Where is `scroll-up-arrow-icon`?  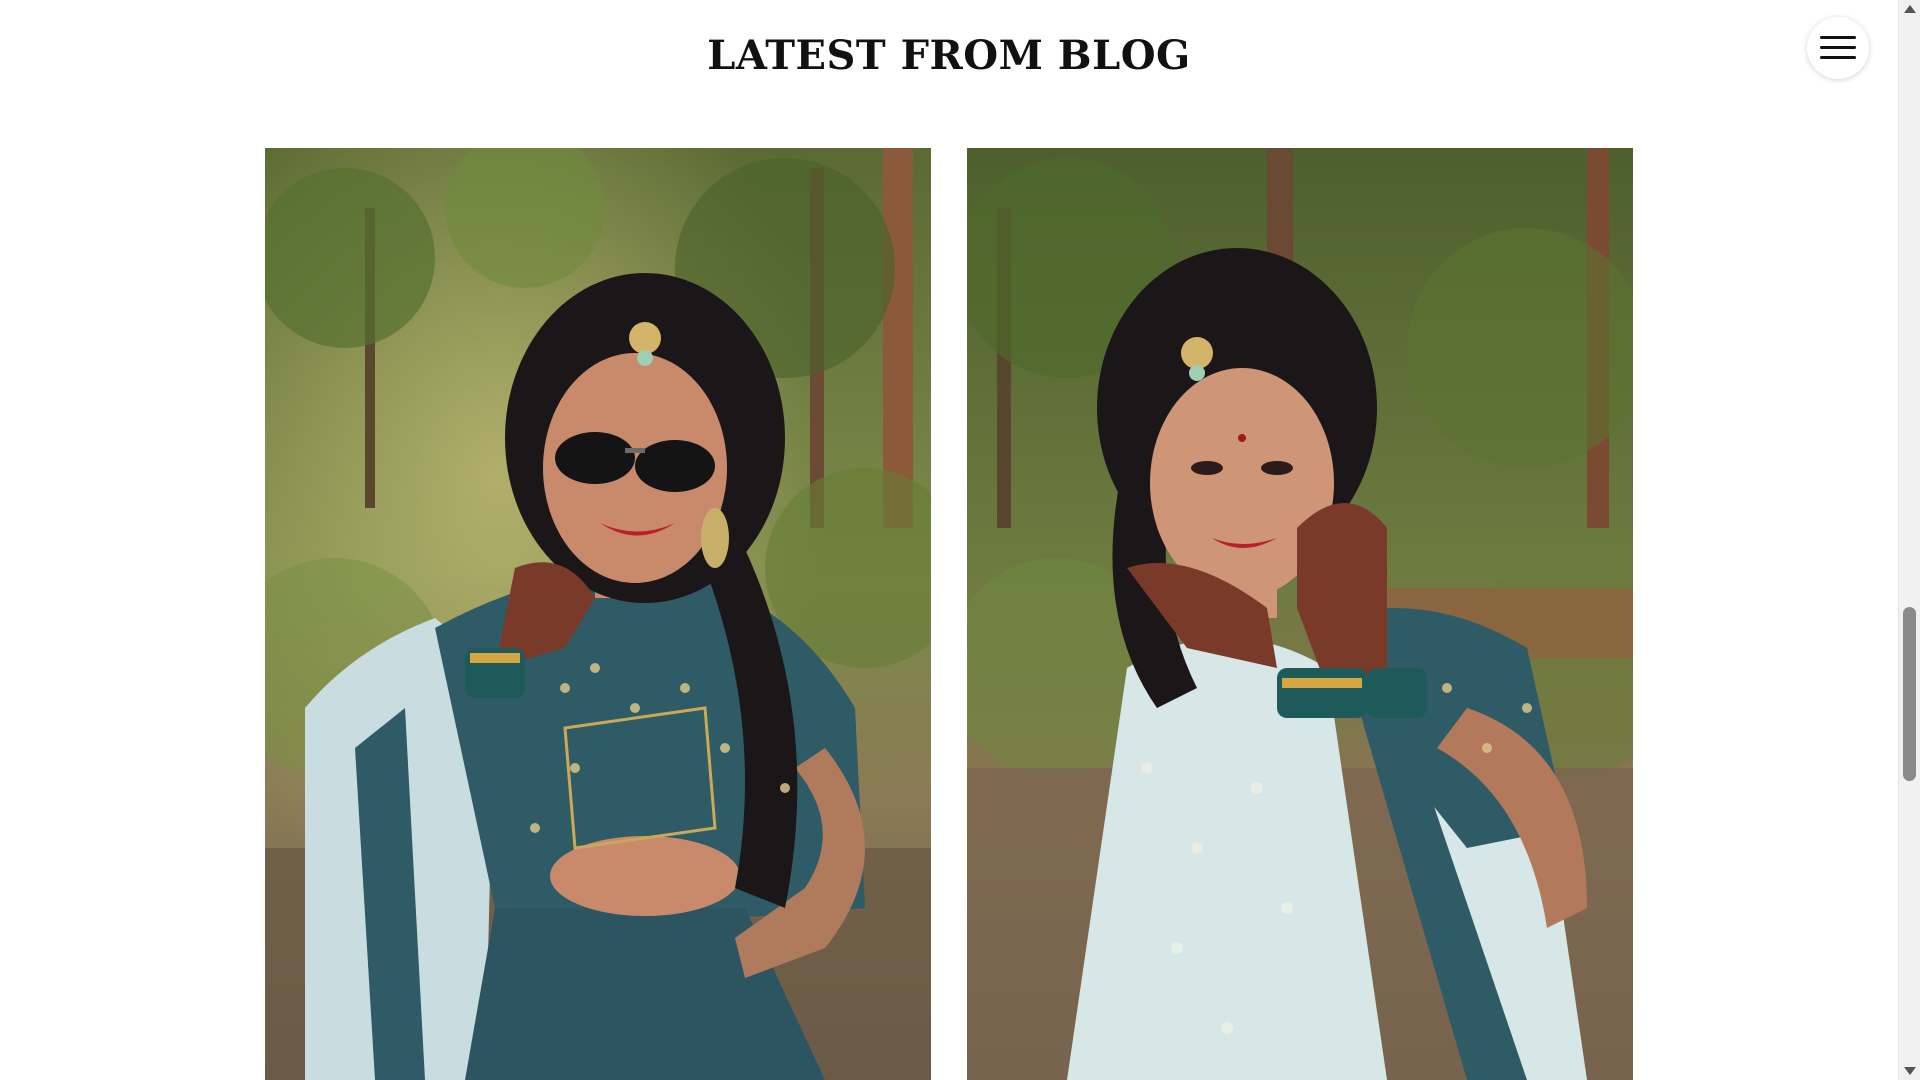 scroll-up-arrow-icon is located at coordinates (1910, 9).